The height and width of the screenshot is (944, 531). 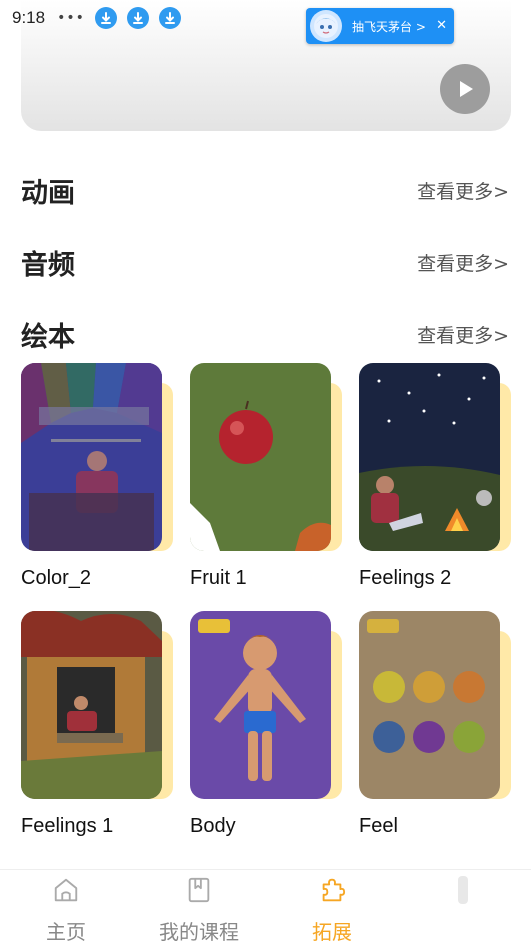 I want to click on bookmark-book-icon, so click(x=199, y=890).